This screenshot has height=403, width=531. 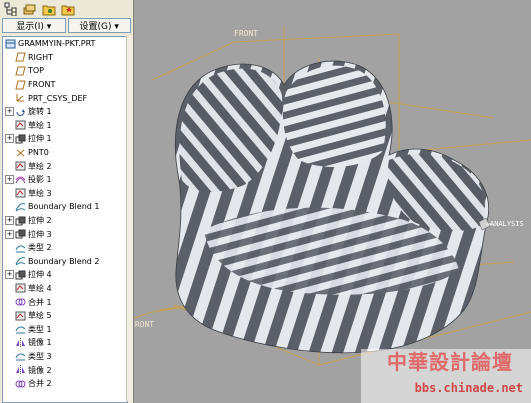 What do you see at coordinates (40, 166) in the screenshot?
I see `tree-item-label: 草绘 2` at bounding box center [40, 166].